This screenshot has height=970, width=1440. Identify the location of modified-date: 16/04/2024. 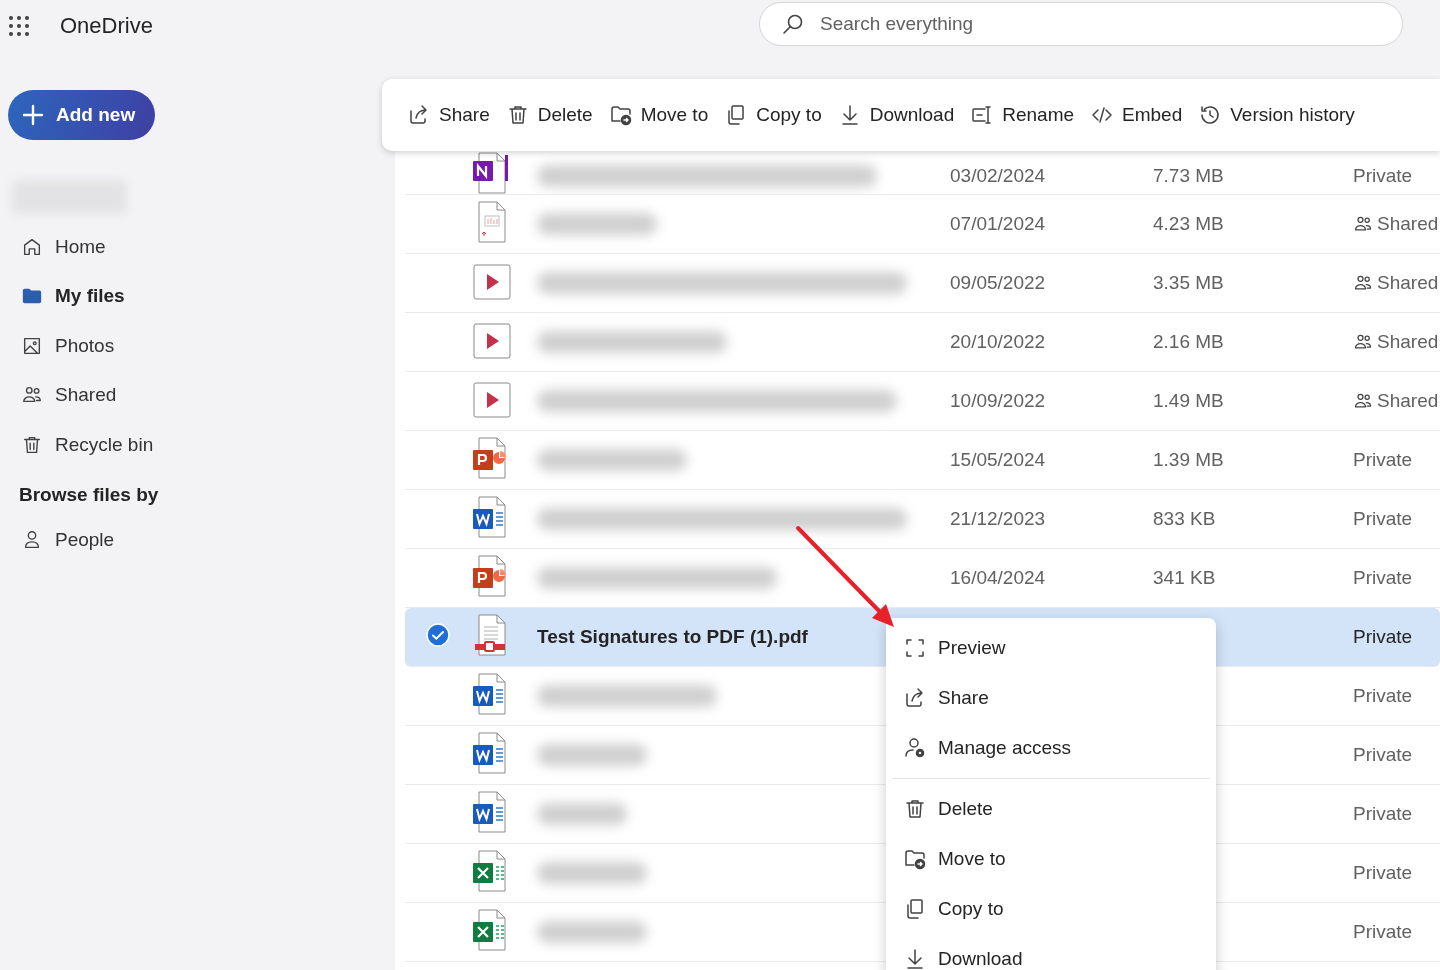
(998, 577).